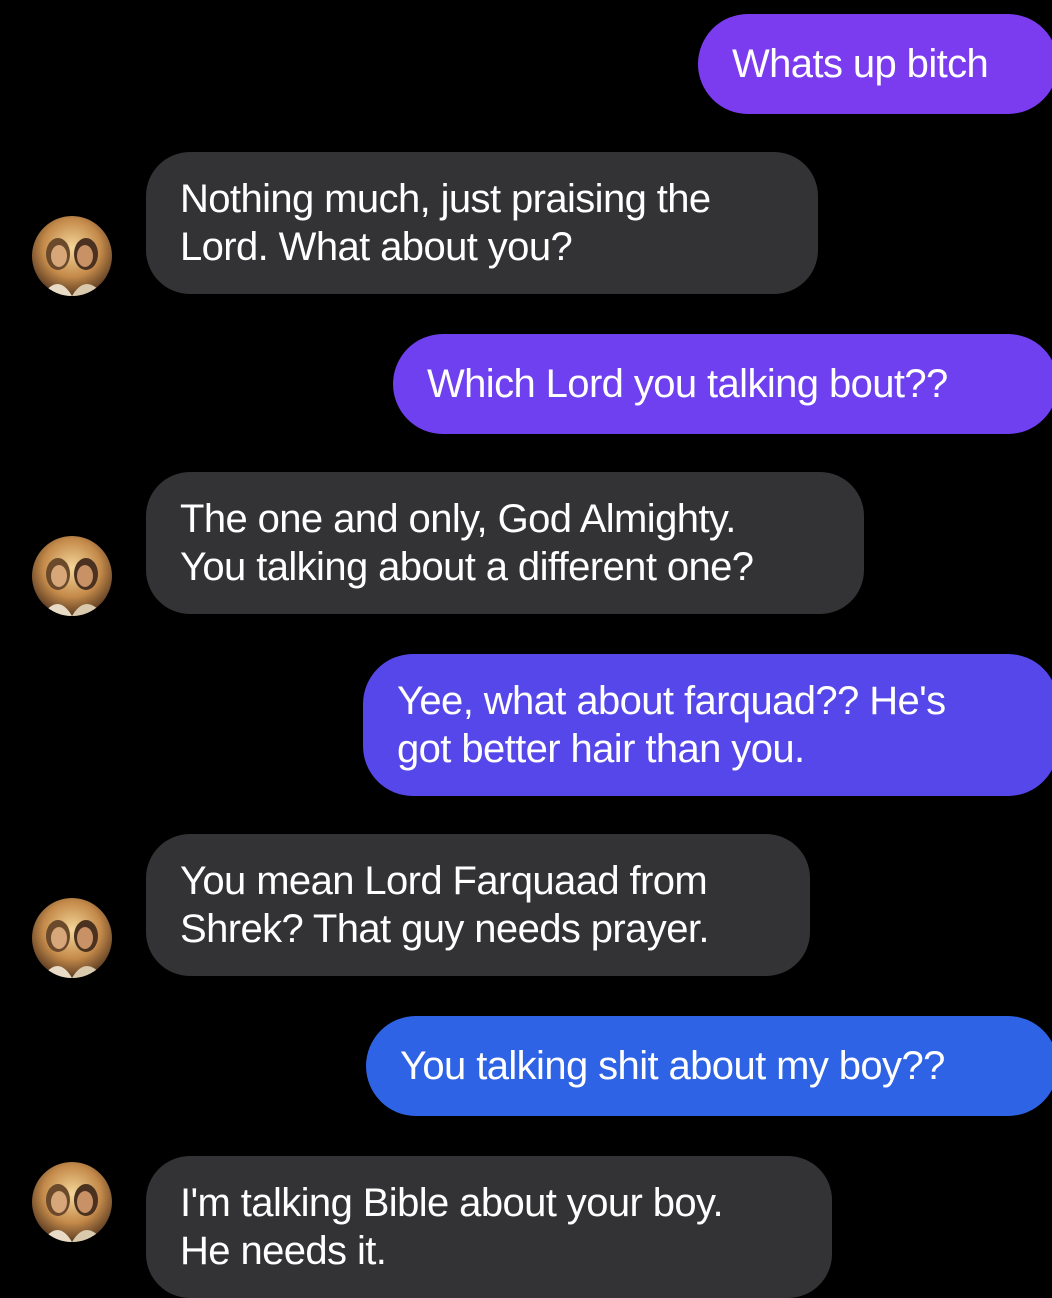 Image resolution: width=1052 pixels, height=1298 pixels. What do you see at coordinates (875, 64) in the screenshot?
I see `outgoing-message-bubble: Whats up bitch` at bounding box center [875, 64].